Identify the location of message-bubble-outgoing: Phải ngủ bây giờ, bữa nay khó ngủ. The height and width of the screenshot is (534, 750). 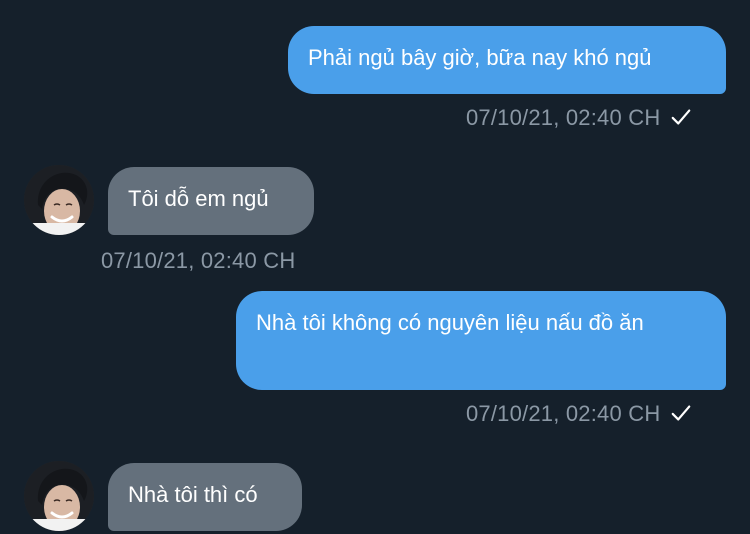
(507, 60).